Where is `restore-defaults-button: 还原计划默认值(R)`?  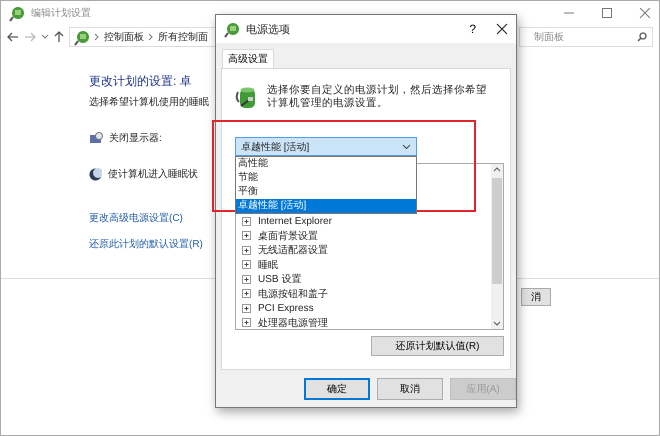 restore-defaults-button: 还原计划默认值(R) is located at coordinates (437, 346).